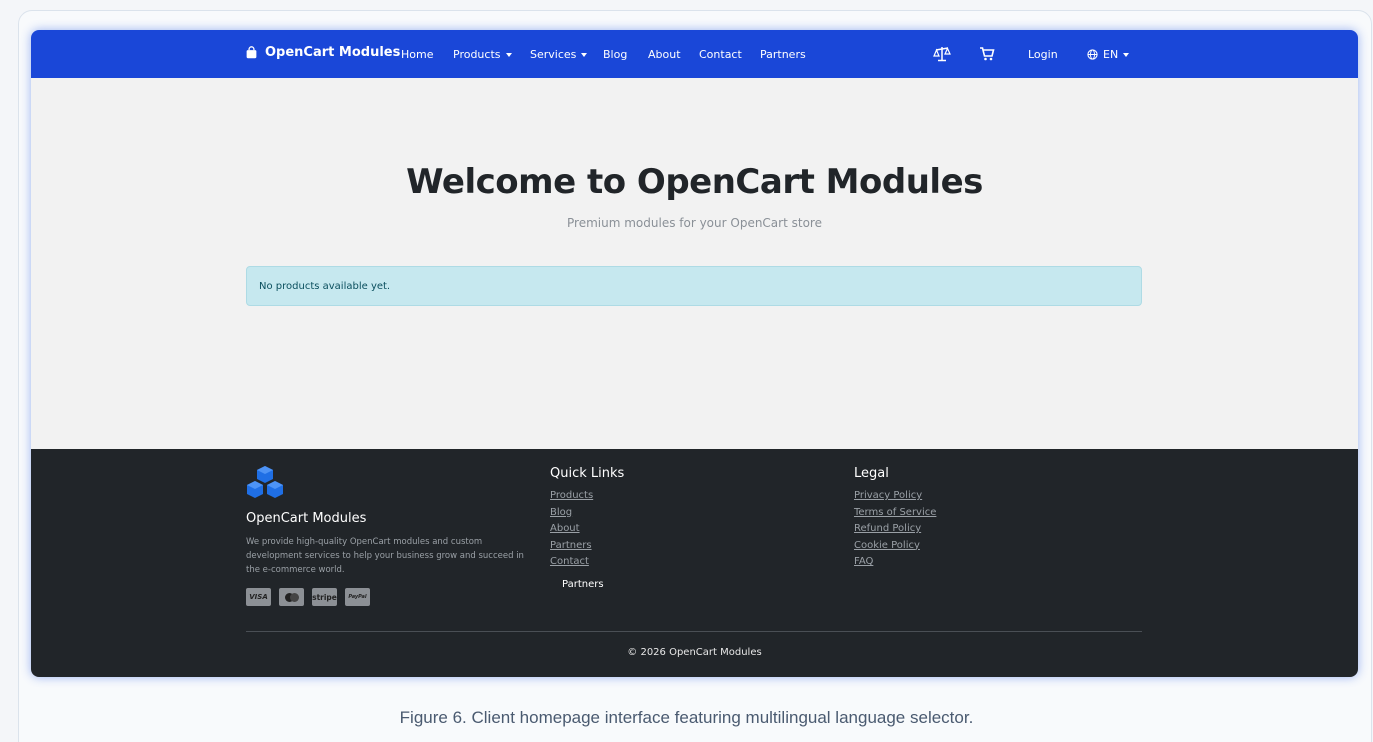 This screenshot has height=742, width=1373. What do you see at coordinates (583, 584) in the screenshot?
I see `footer-partners-link: Partners` at bounding box center [583, 584].